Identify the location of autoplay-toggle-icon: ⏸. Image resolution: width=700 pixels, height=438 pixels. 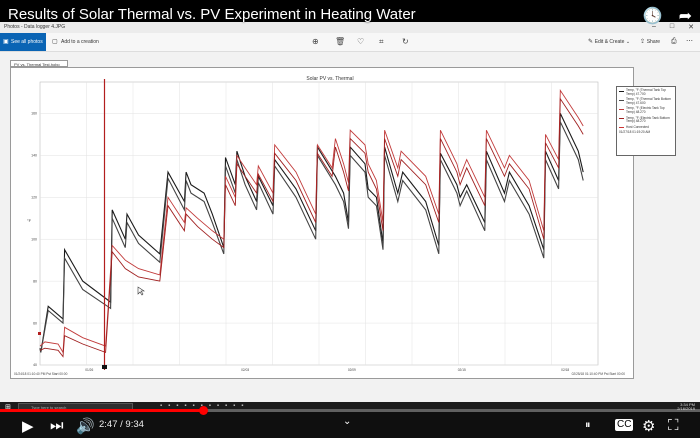
(588, 425).